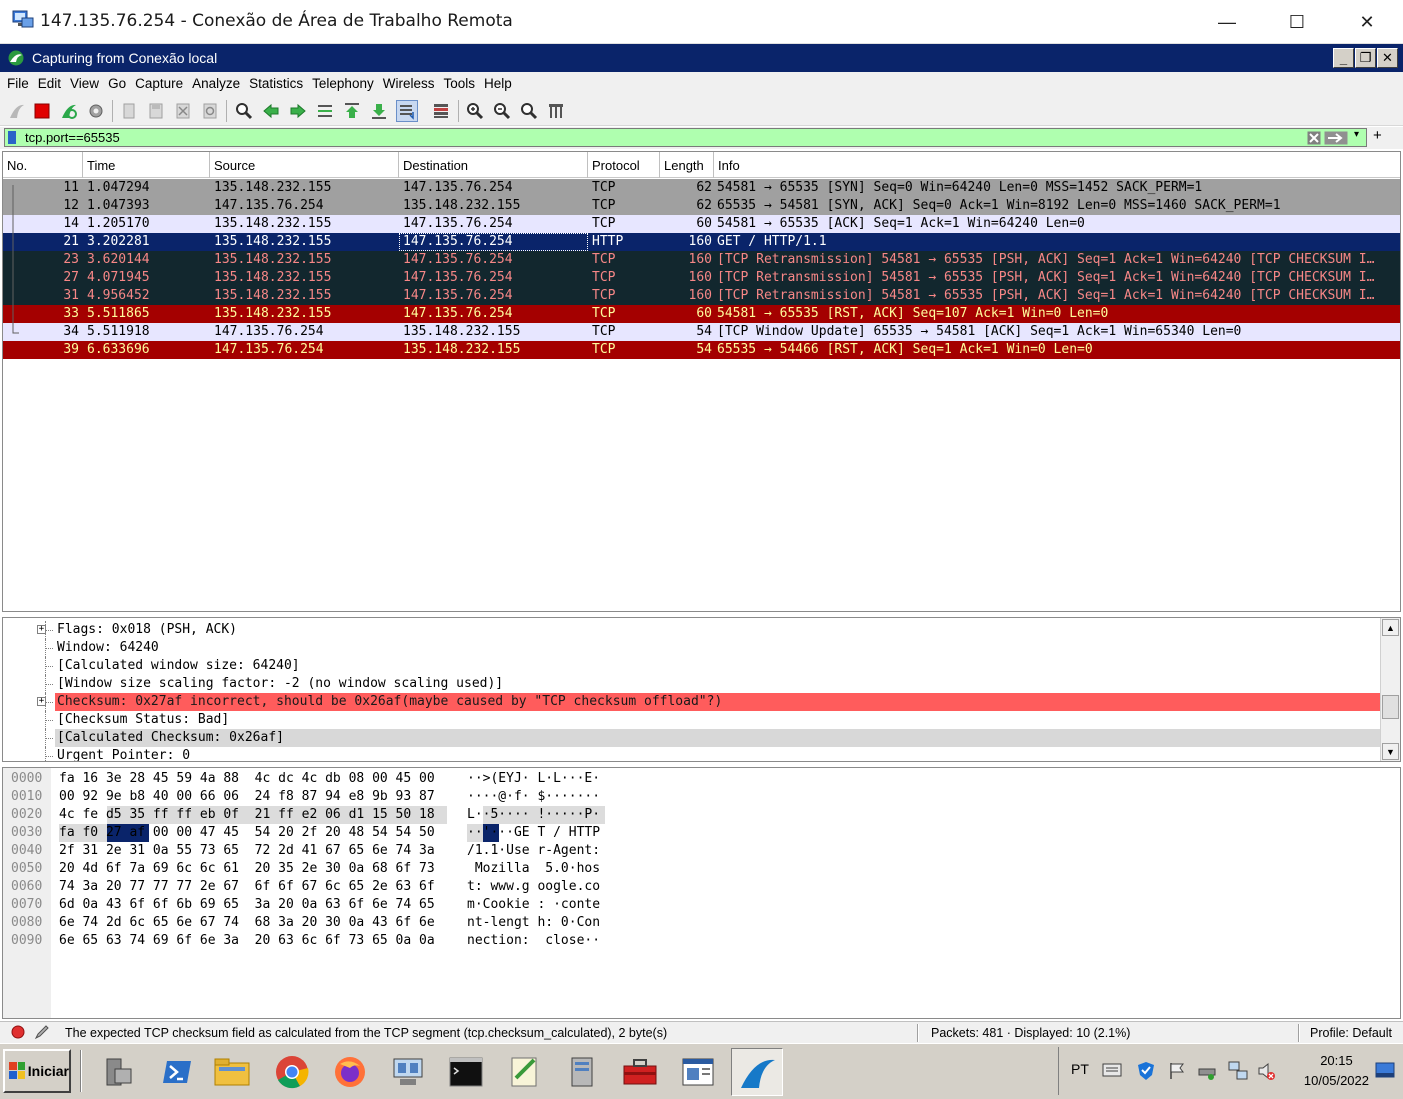  I want to click on expert-info-error-icon, so click(18, 1032).